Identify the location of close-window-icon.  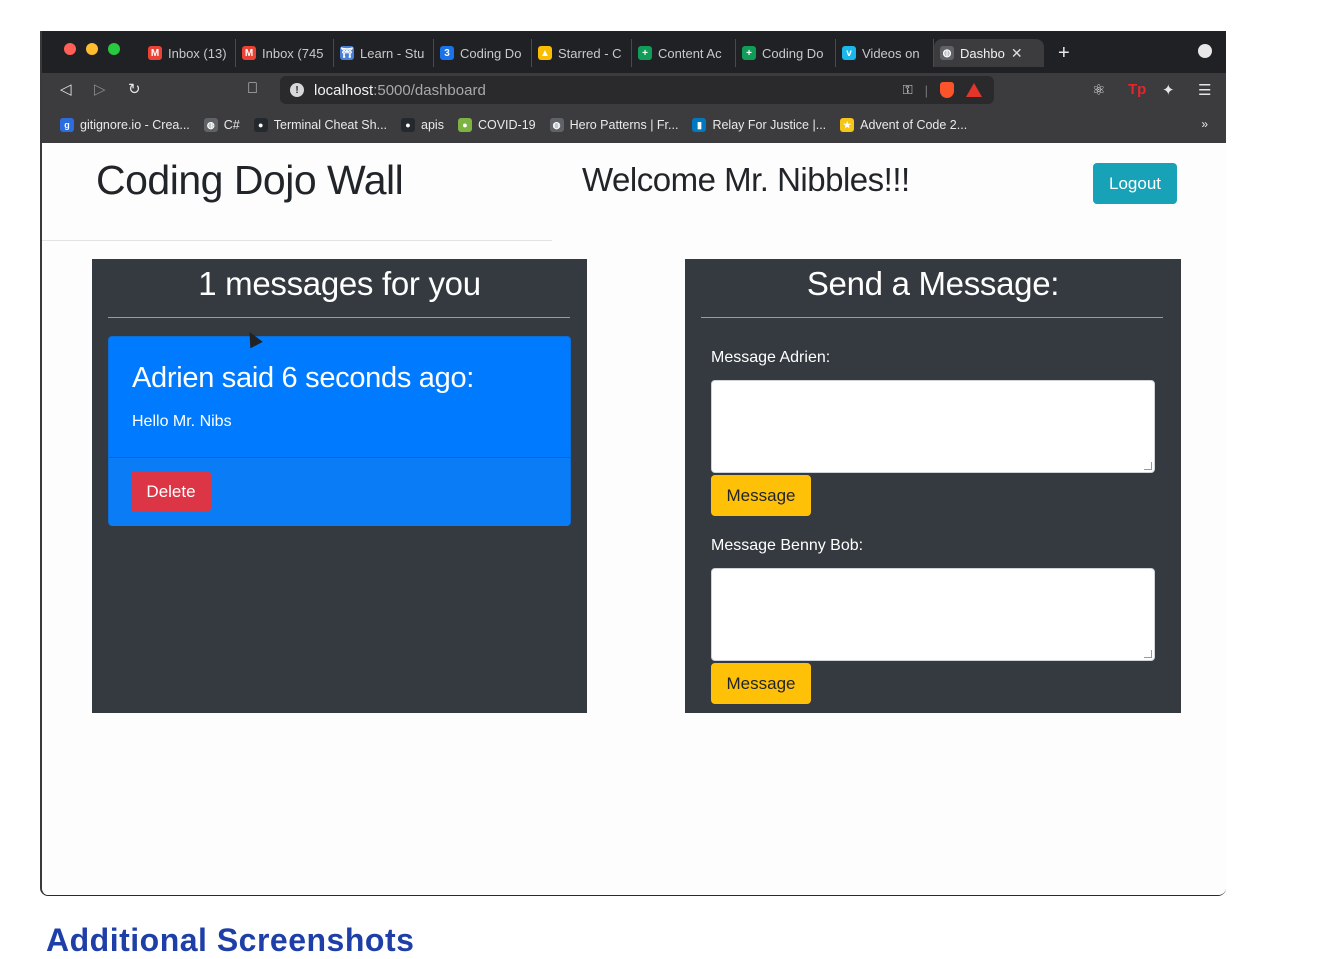
(70, 49).